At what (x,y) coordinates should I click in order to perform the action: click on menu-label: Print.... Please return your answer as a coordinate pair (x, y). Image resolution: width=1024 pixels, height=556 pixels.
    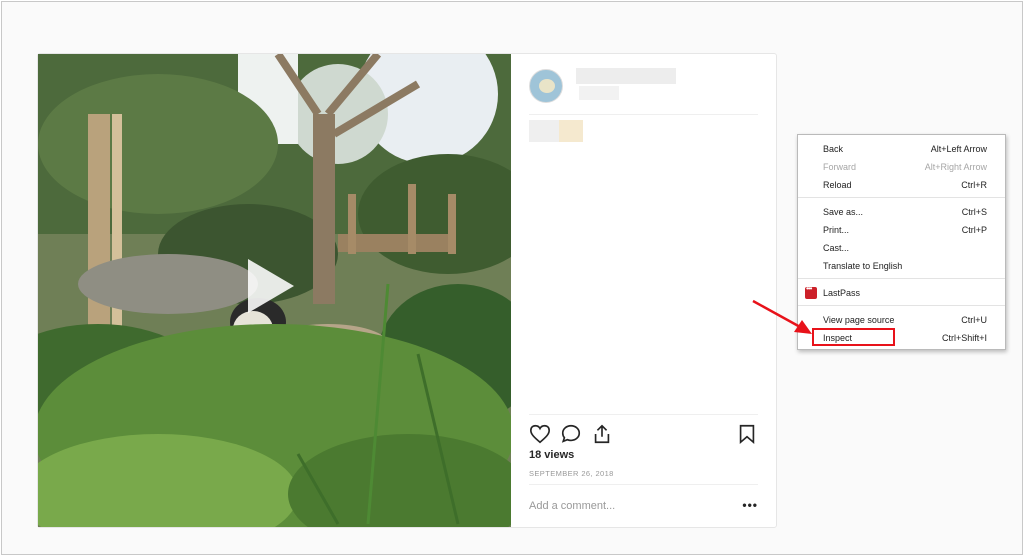
    Looking at the image, I should click on (836, 230).